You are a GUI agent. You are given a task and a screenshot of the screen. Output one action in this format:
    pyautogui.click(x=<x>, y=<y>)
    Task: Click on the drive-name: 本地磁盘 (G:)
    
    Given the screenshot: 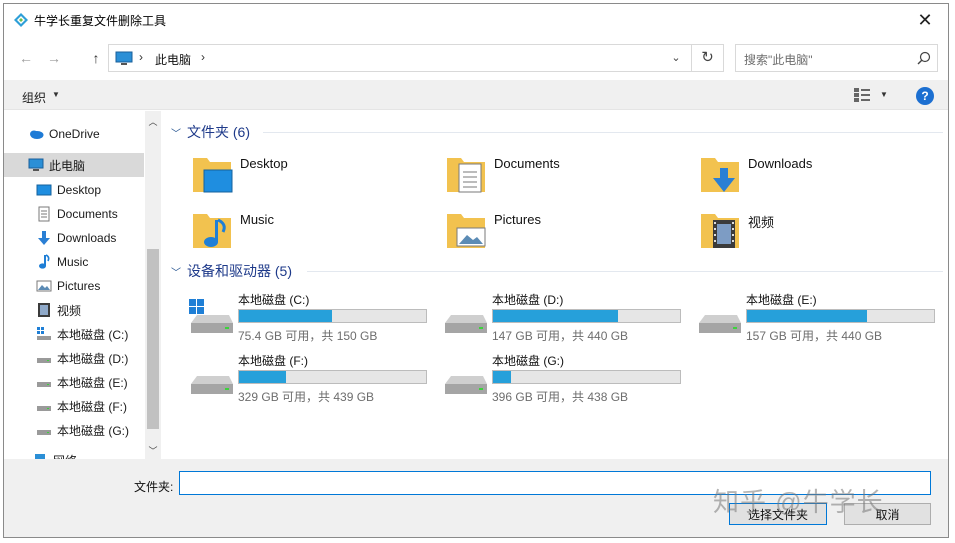 What is the action you would take?
    pyautogui.click(x=528, y=361)
    